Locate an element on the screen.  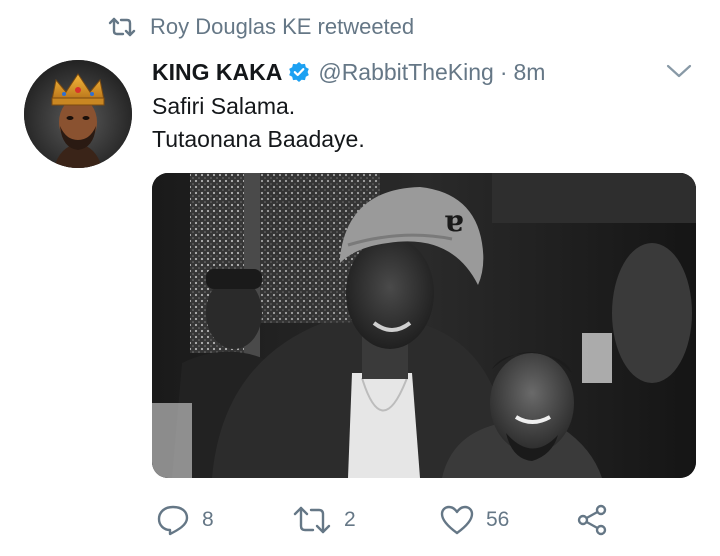
avatar is located at coordinates (78, 114).